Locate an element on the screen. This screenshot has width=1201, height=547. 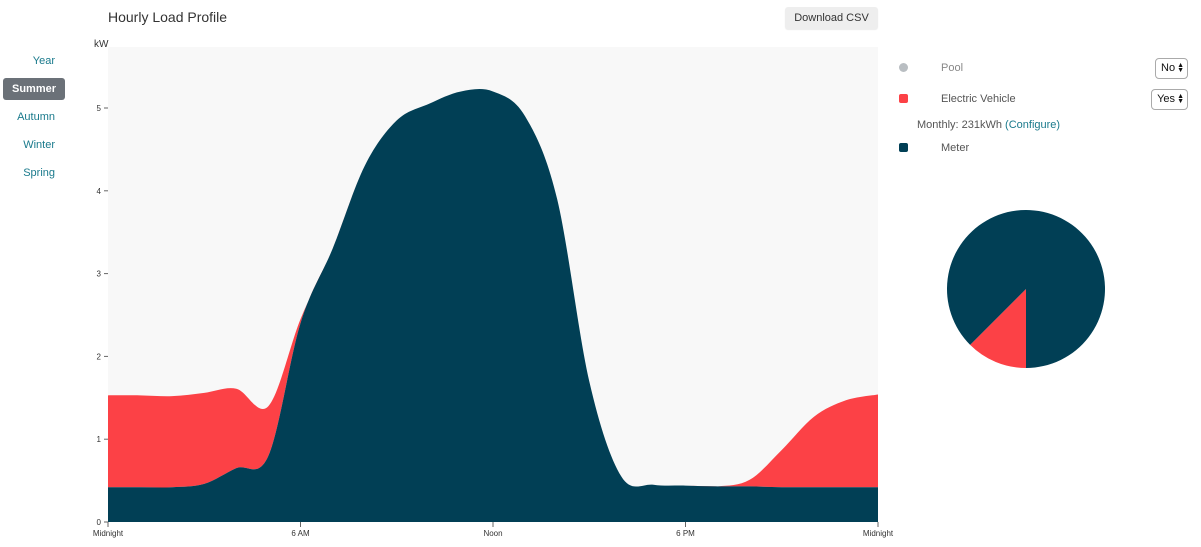
configure-link: (Configure) is located at coordinates (1032, 125).